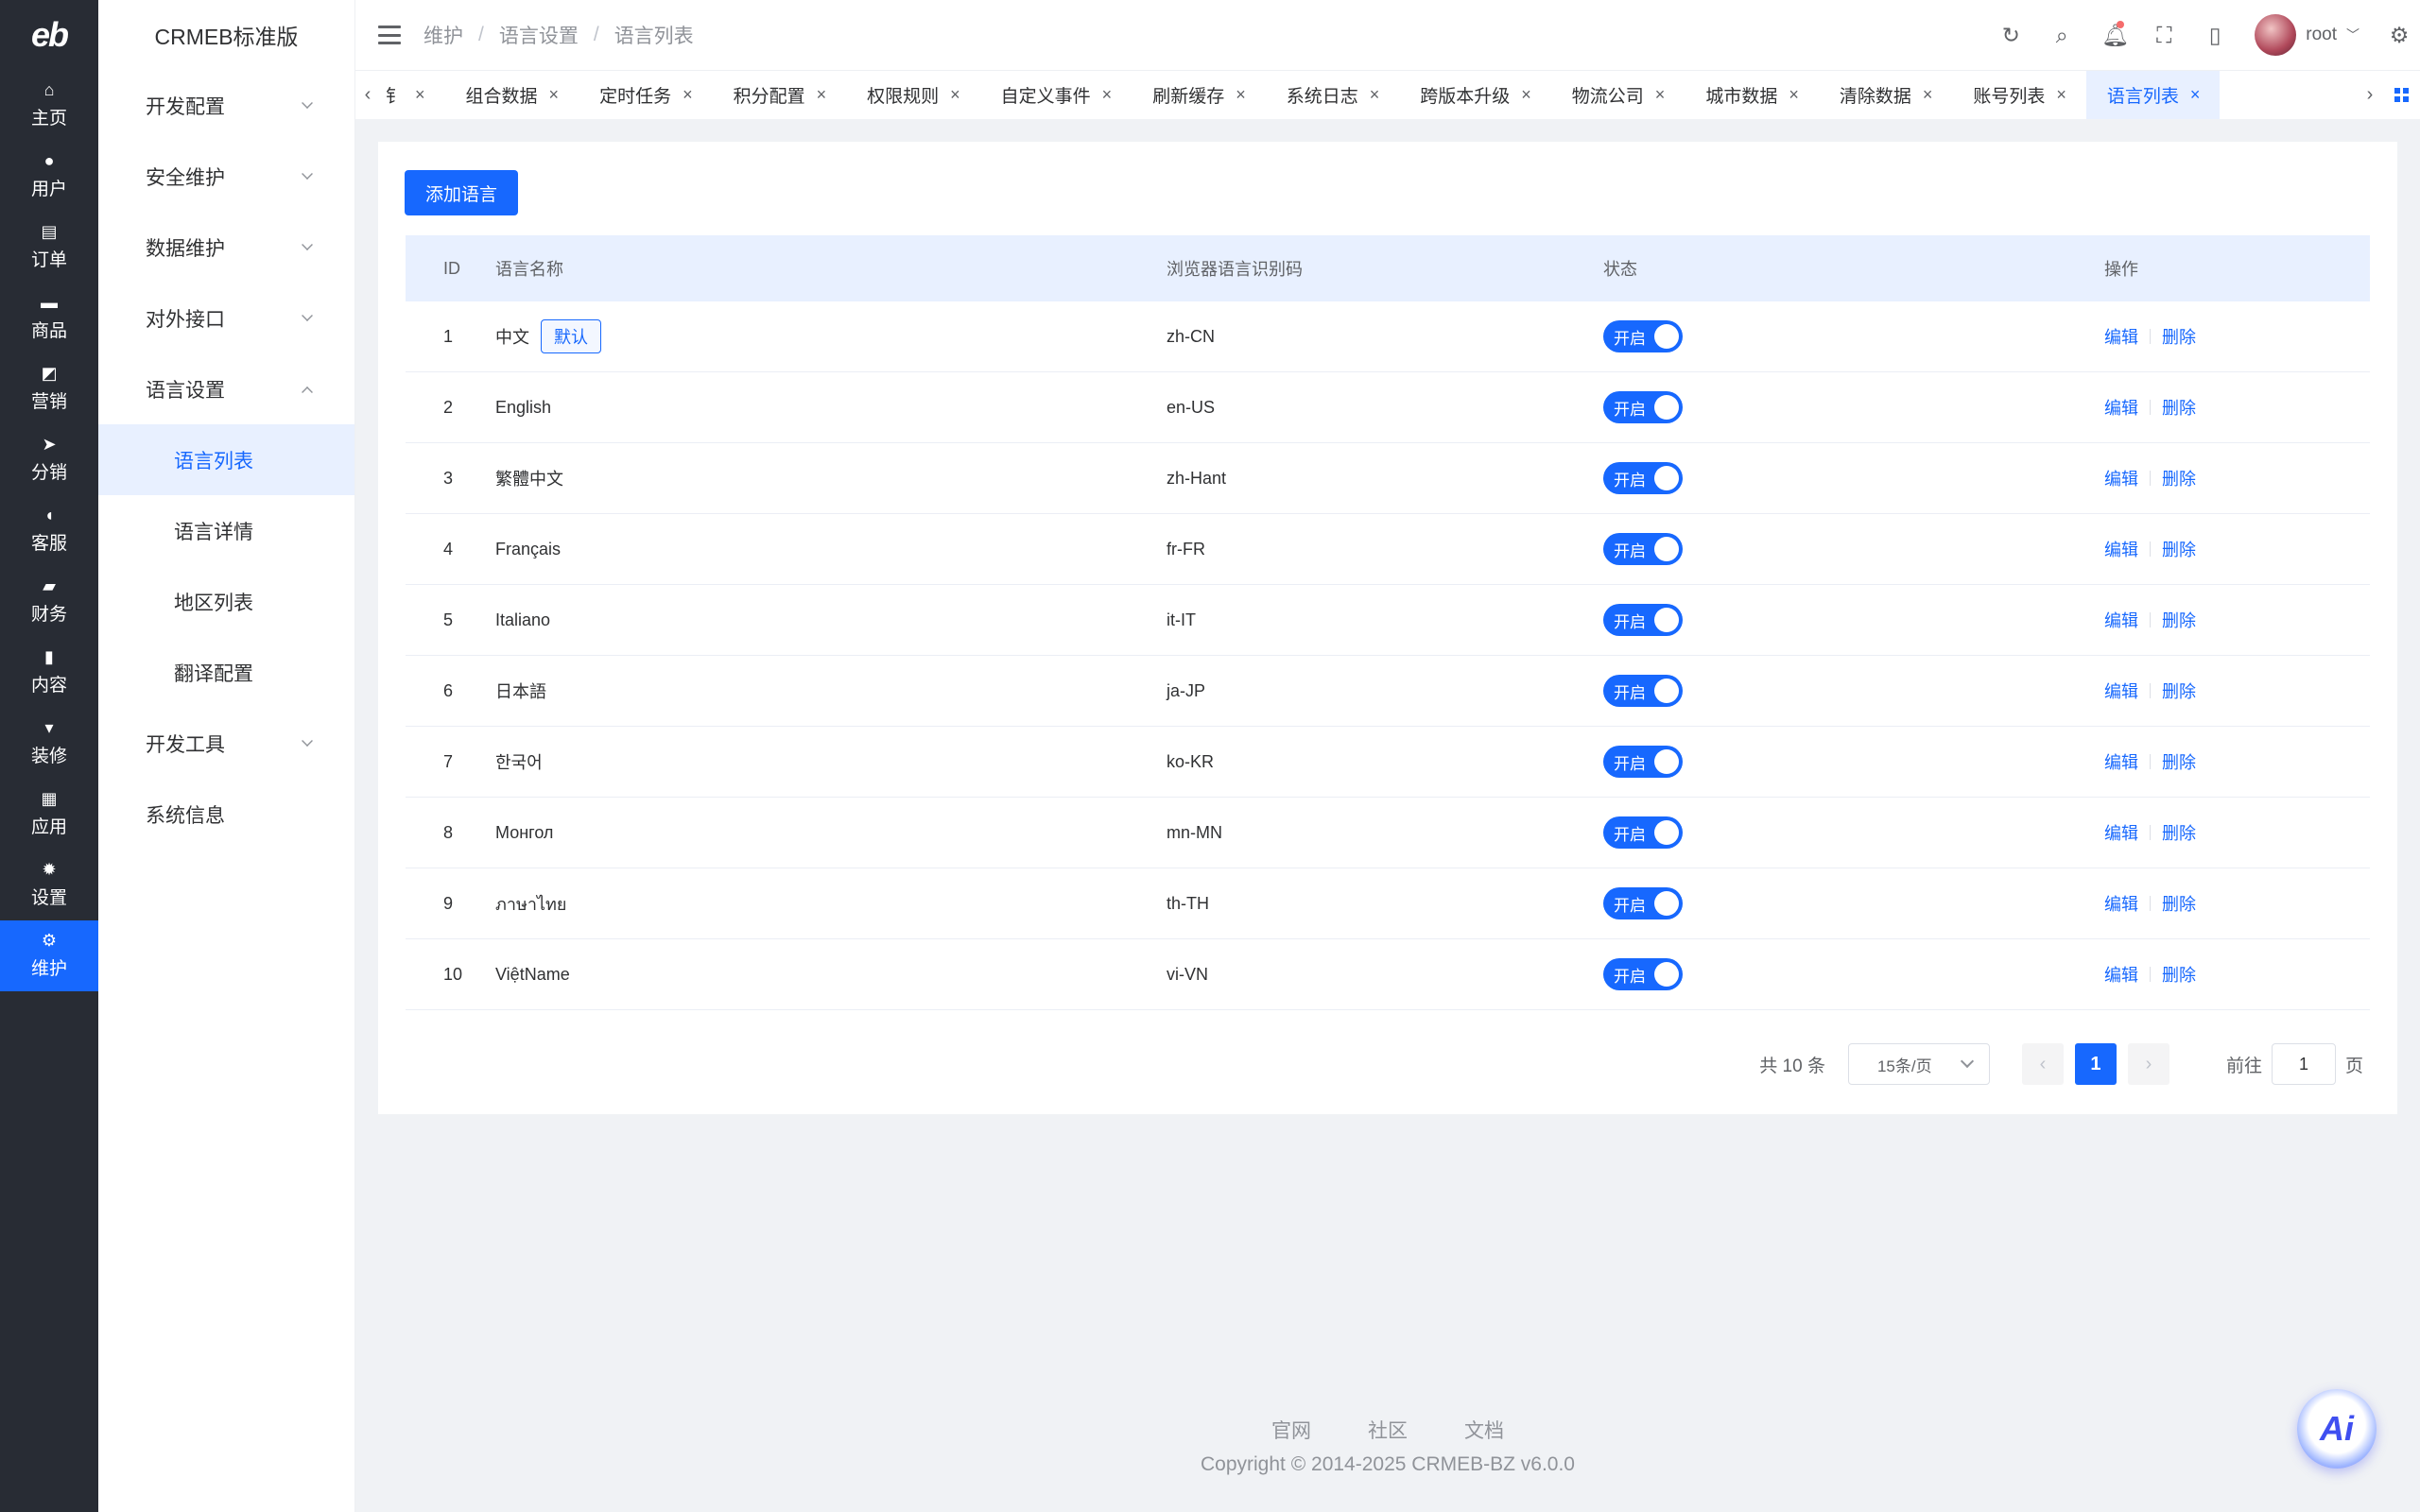 The image size is (2420, 1512). What do you see at coordinates (2042, 1064) in the screenshot?
I see `prev-page-button: ‹` at bounding box center [2042, 1064].